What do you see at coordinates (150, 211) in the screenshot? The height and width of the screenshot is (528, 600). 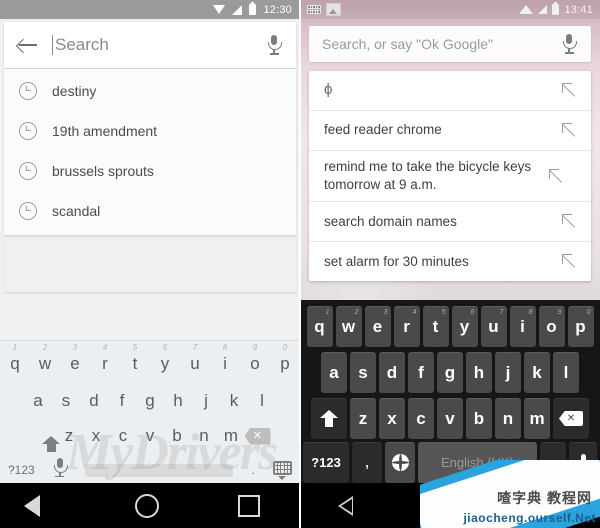 I see `list-item: scandal` at bounding box center [150, 211].